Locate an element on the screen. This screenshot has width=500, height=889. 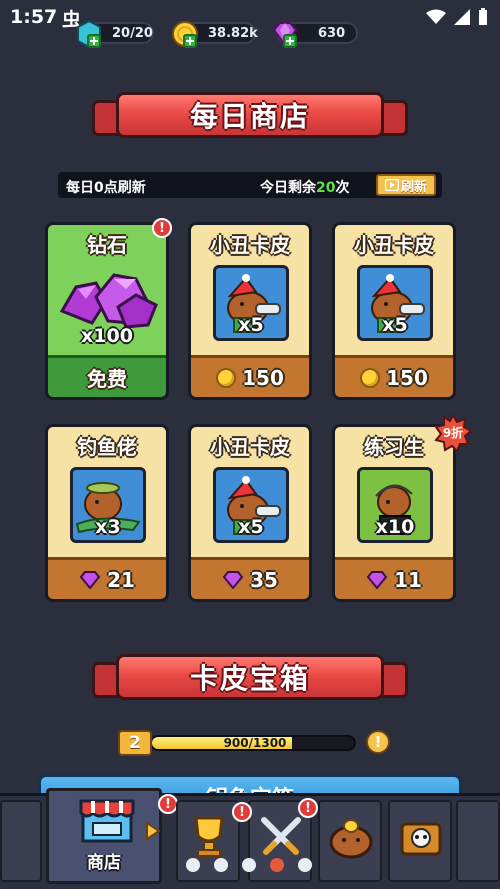
energy-value: 20/20 is located at coordinates (132, 33).